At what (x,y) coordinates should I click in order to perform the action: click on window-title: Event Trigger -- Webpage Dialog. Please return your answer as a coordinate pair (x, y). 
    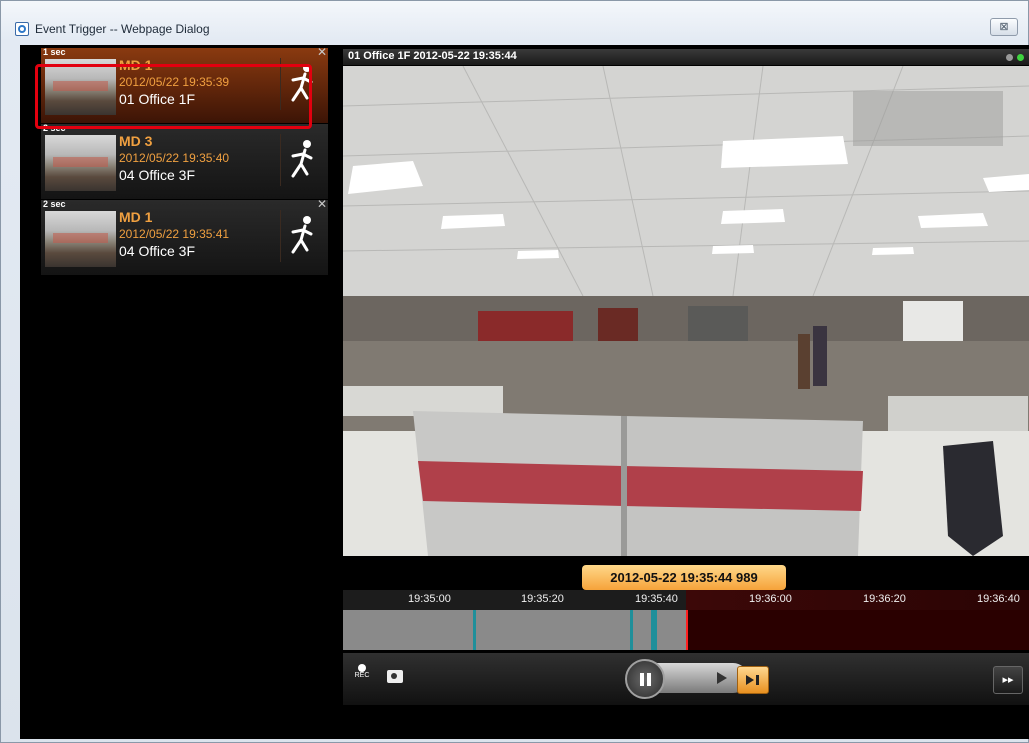
    Looking at the image, I should click on (122, 29).